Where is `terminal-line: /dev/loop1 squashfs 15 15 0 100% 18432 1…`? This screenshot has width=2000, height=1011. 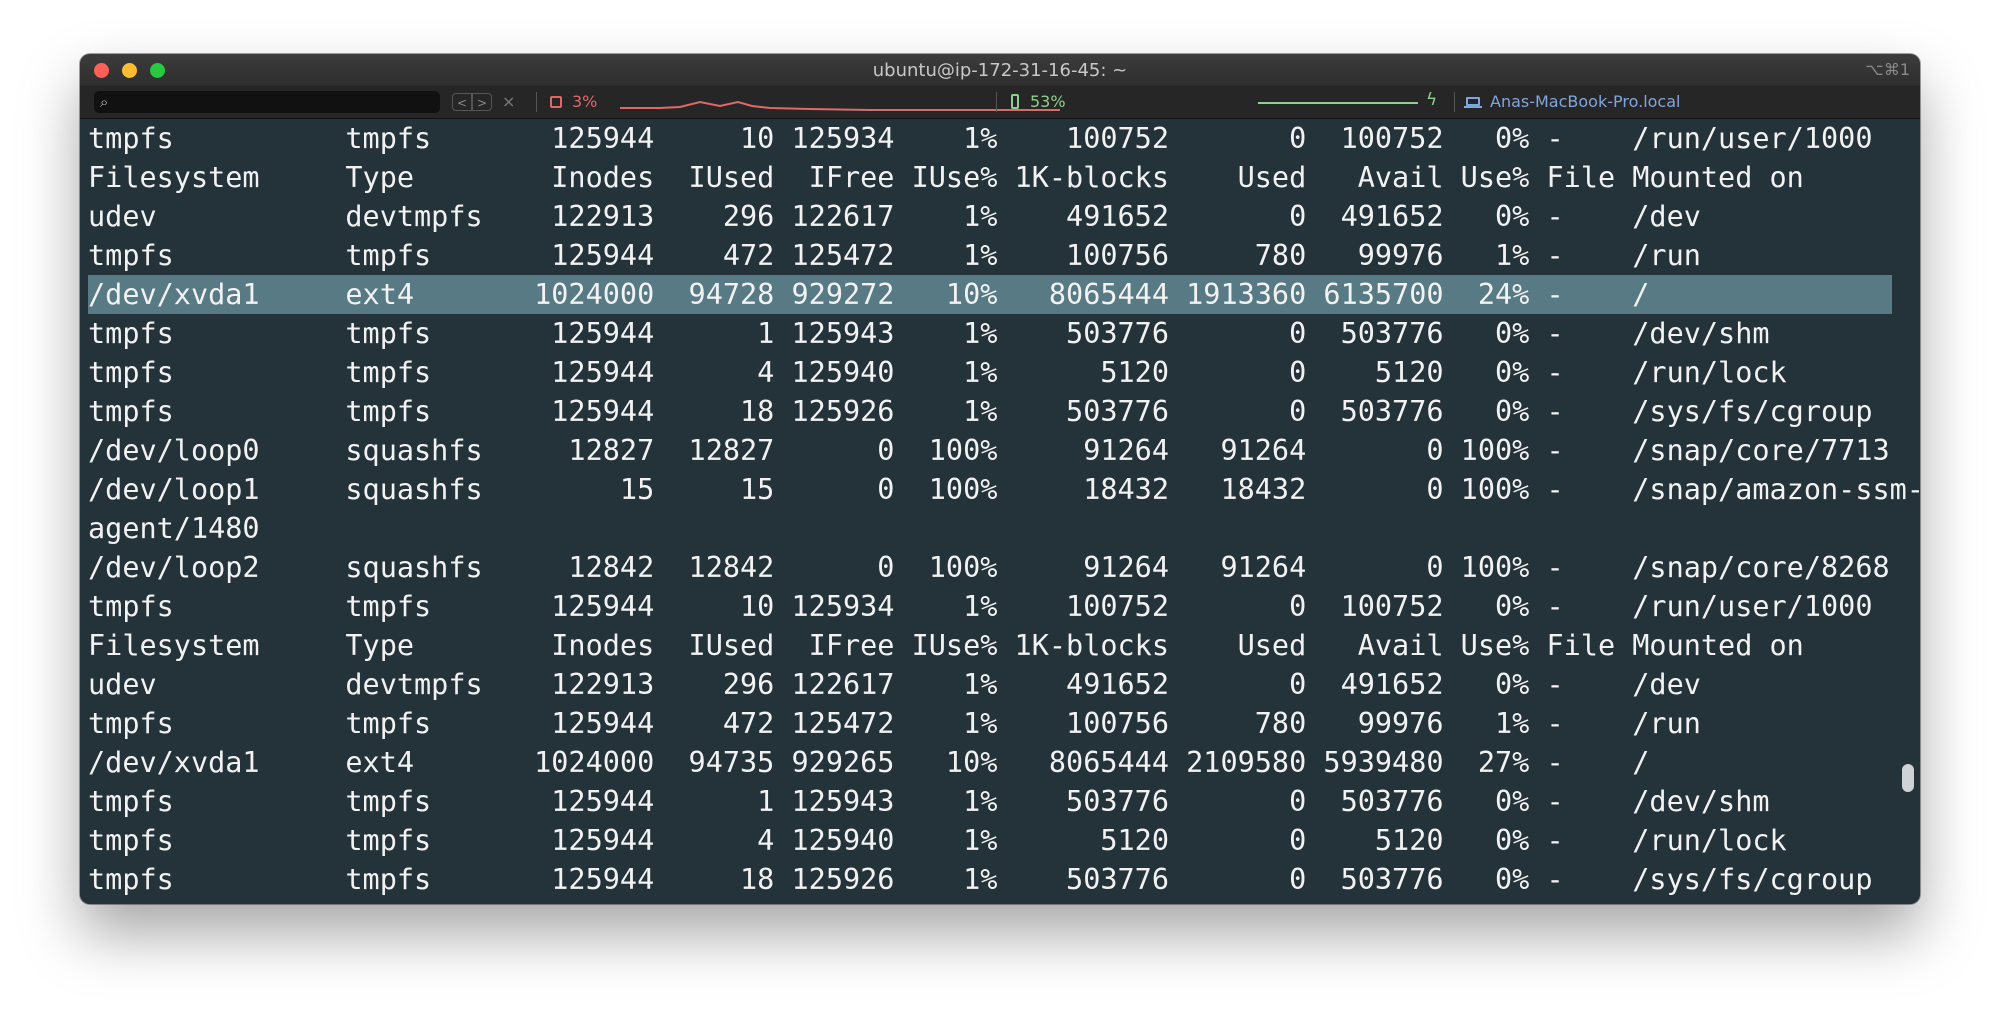
terminal-line: /dev/loop1 squashfs 15 15 0 100% 18432 1… is located at coordinates (1004, 489).